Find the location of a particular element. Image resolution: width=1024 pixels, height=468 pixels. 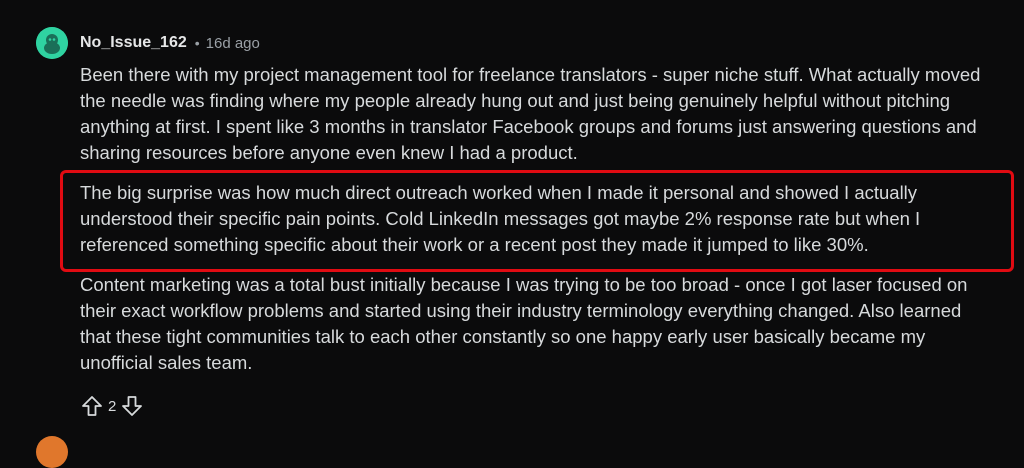

arrow-up-icon is located at coordinates (92, 406).